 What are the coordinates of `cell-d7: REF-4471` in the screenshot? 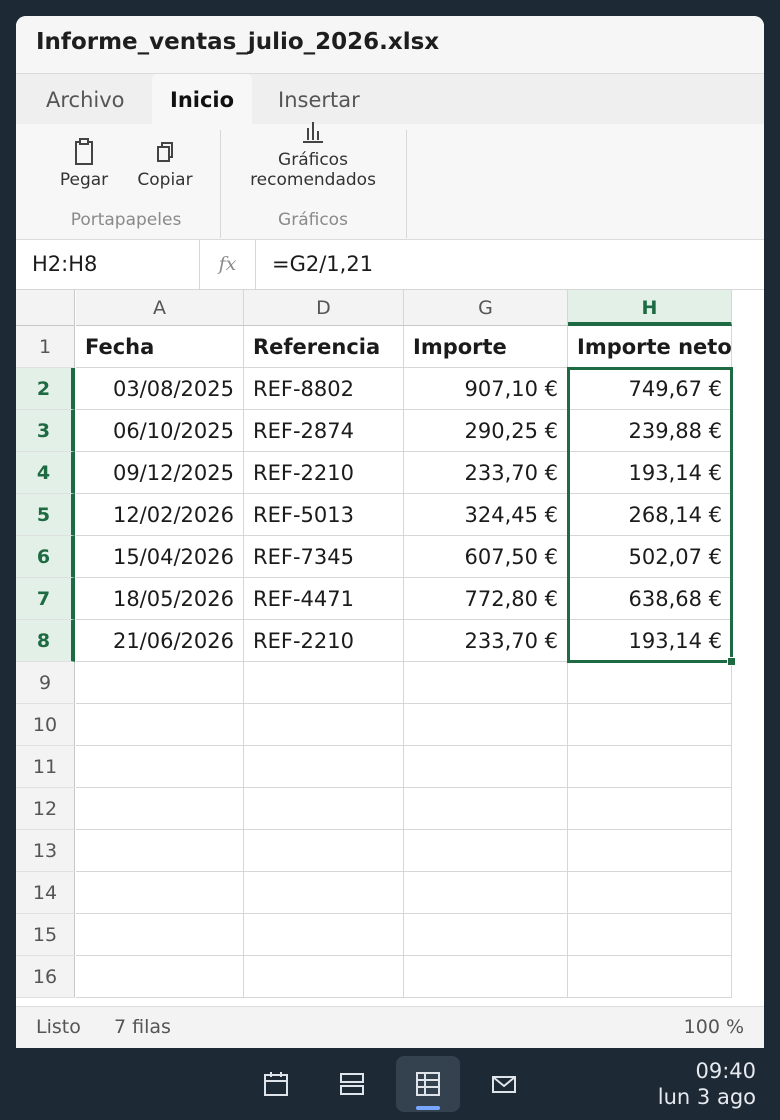 It's located at (324, 599).